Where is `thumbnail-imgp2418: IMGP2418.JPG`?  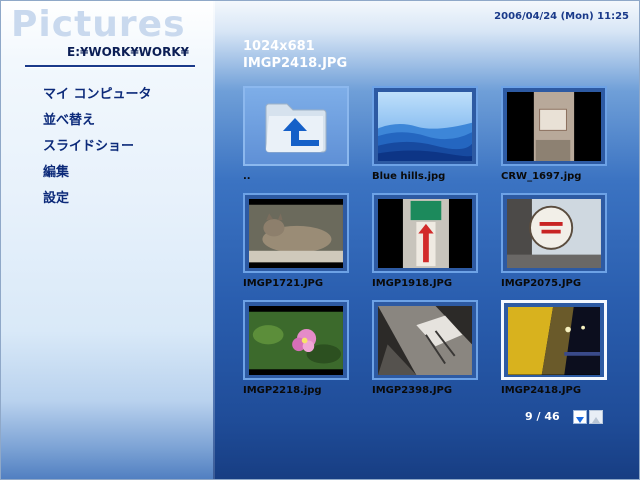 thumbnail-imgp2418: IMGP2418.JPG is located at coordinates (556, 350).